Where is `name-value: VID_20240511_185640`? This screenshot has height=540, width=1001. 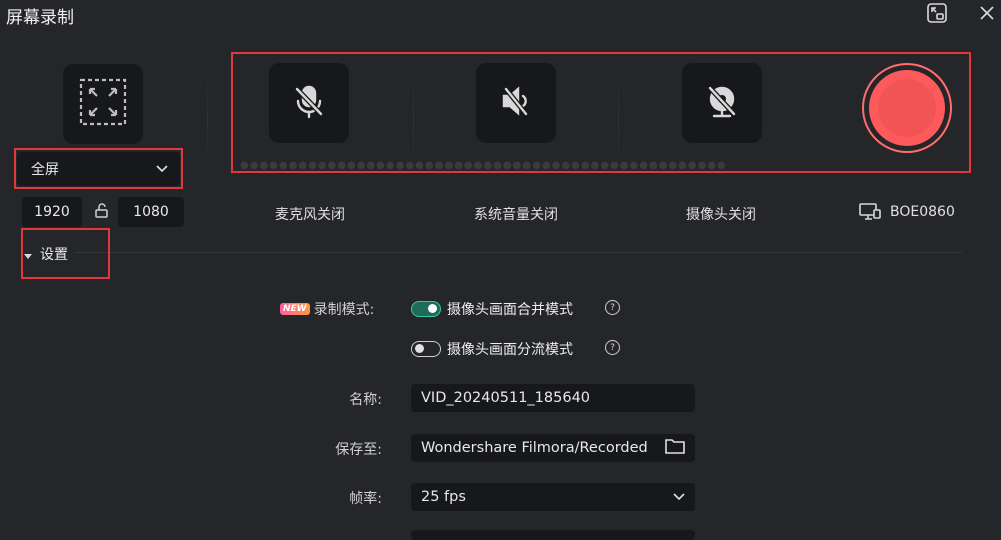 name-value: VID_20240511_185640 is located at coordinates (506, 398).